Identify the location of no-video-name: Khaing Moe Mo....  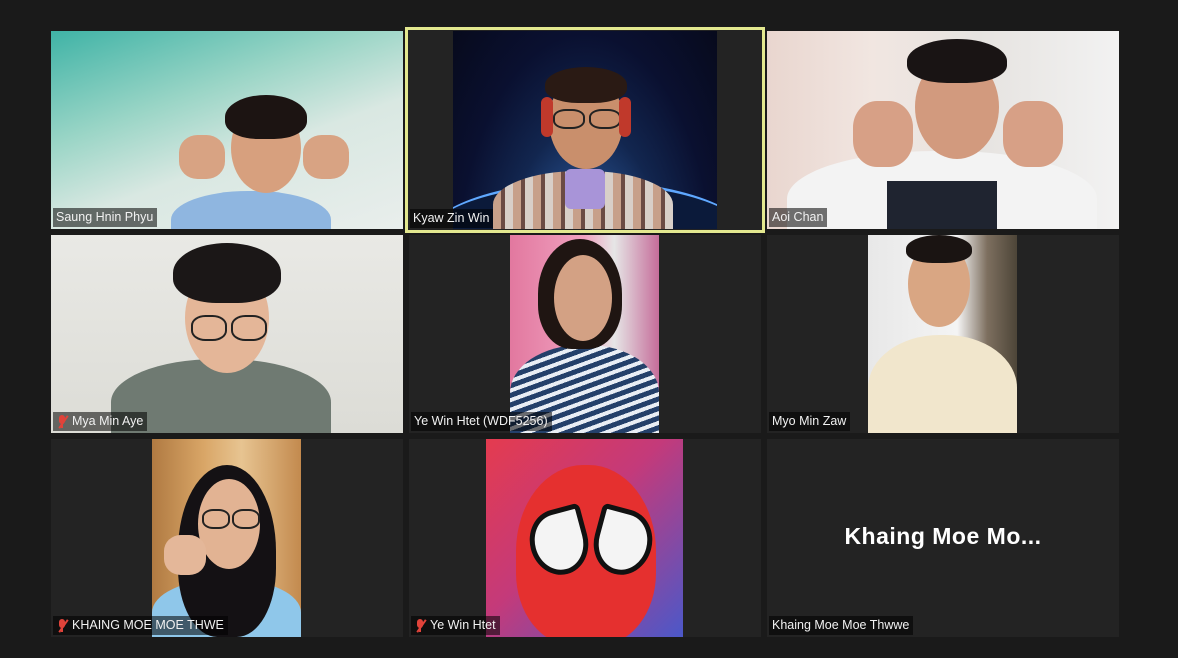
(943, 536).